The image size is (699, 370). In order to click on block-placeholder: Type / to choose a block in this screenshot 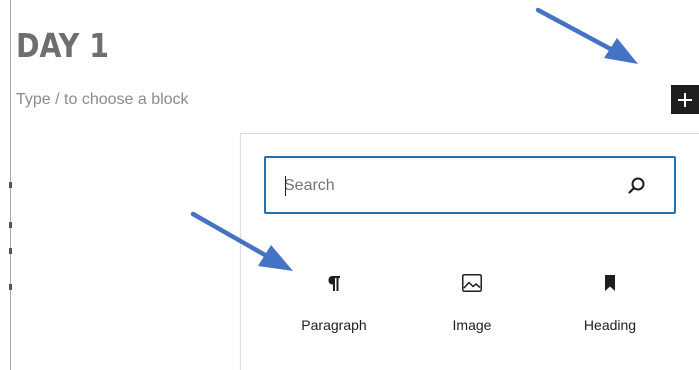, I will do `click(102, 100)`.